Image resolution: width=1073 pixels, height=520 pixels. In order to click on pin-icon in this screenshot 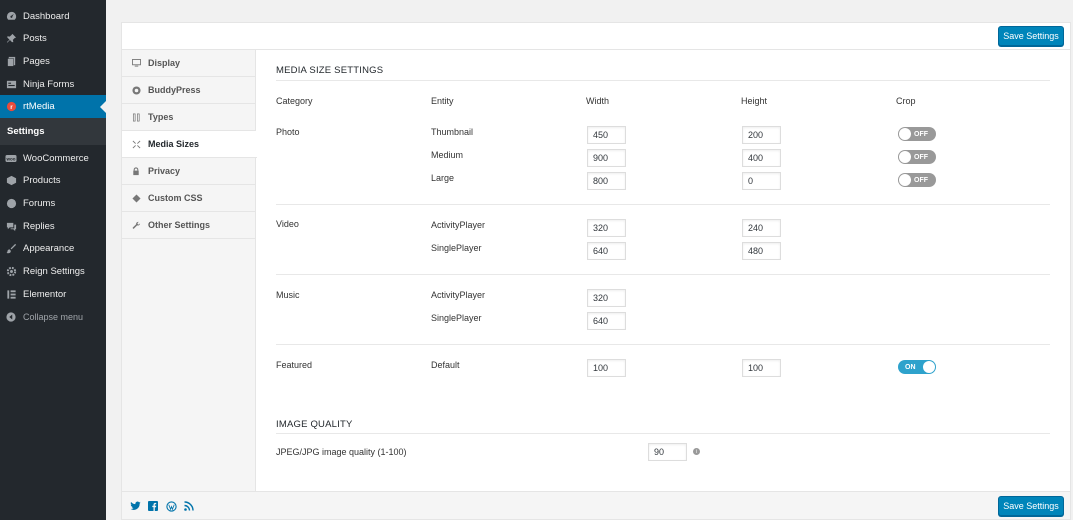, I will do `click(11, 39)`.